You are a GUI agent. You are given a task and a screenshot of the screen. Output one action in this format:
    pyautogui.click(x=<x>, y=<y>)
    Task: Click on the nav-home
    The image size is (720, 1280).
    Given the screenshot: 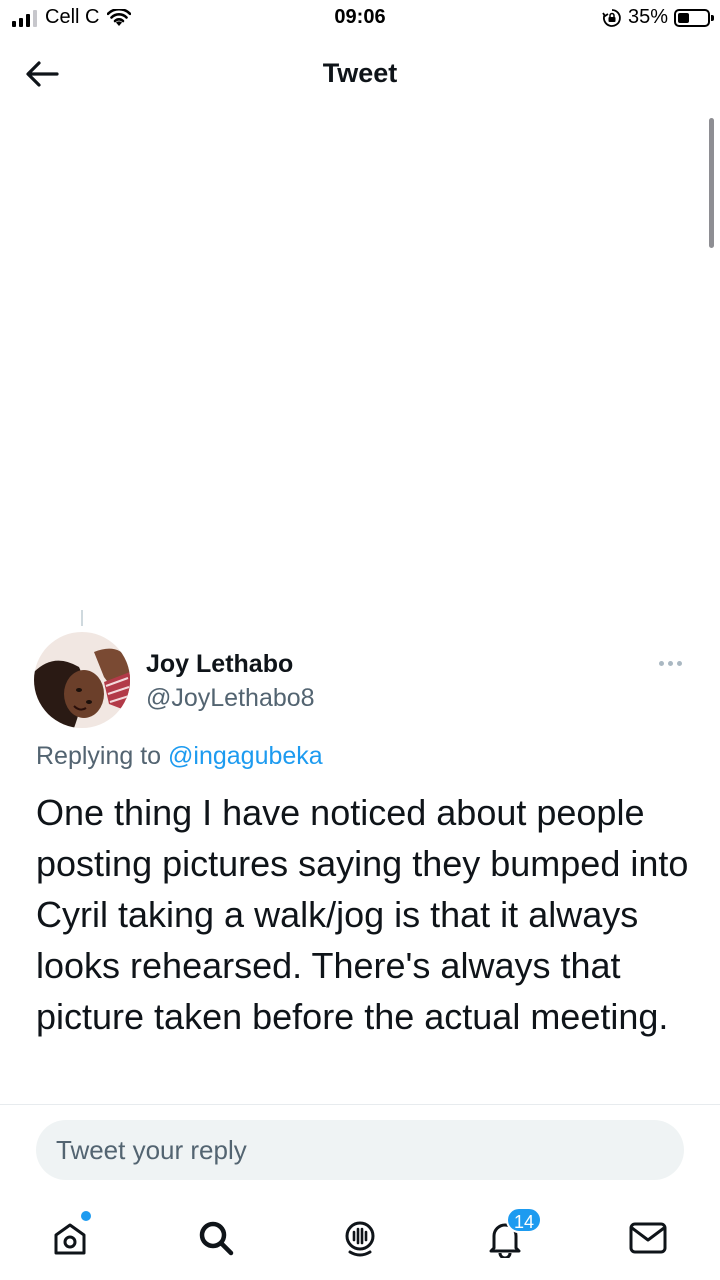 What is the action you would take?
    pyautogui.click(x=70, y=1238)
    